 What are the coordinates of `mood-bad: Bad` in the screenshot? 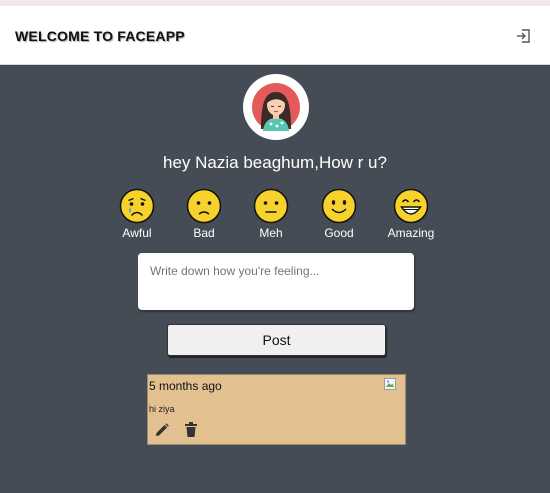 It's located at (204, 214).